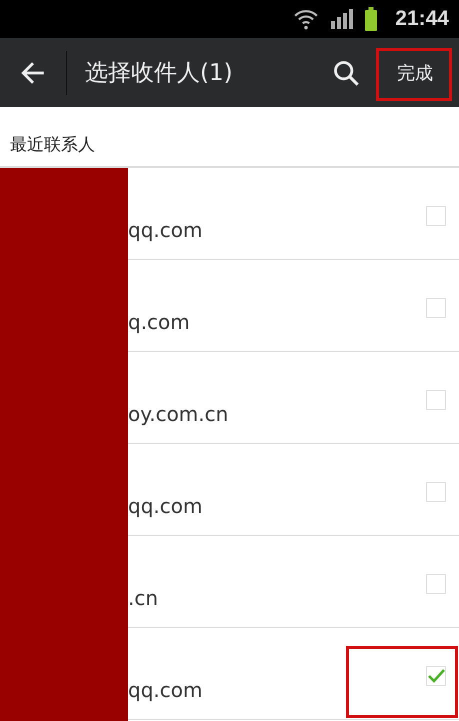 The height and width of the screenshot is (721, 459). Describe the element at coordinates (178, 414) in the screenshot. I see `contact-email: oy.com.cn` at that location.